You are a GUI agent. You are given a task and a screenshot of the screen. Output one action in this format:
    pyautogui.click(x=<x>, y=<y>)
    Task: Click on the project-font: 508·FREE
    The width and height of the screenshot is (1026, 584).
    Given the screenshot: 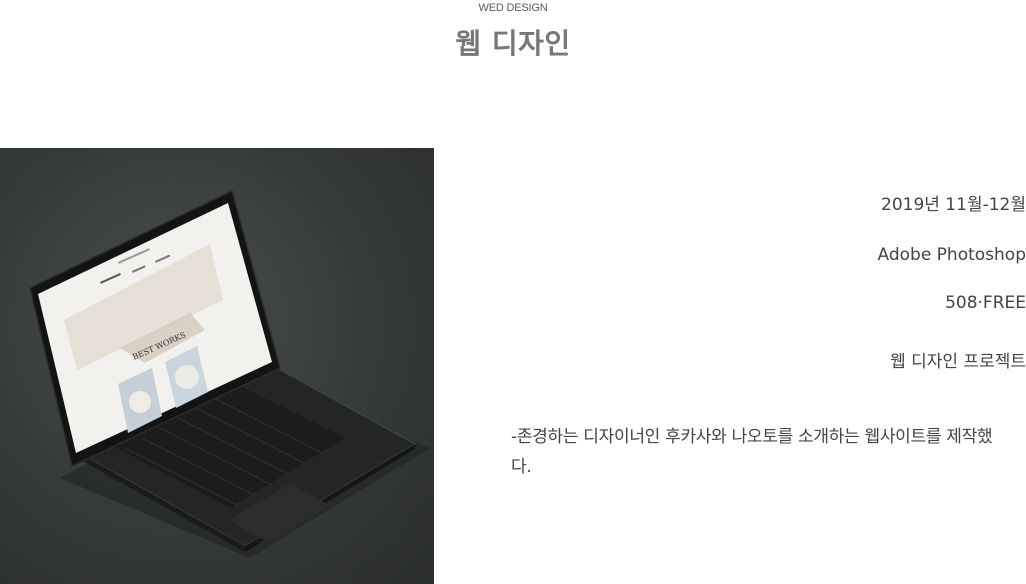 What is the action you would take?
    pyautogui.click(x=985, y=303)
    